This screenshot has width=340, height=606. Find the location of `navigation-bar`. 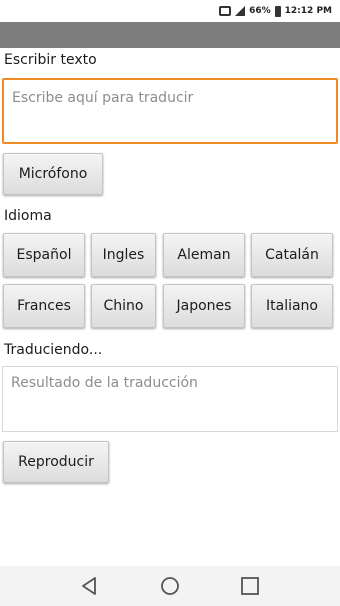

navigation-bar is located at coordinates (170, 586).